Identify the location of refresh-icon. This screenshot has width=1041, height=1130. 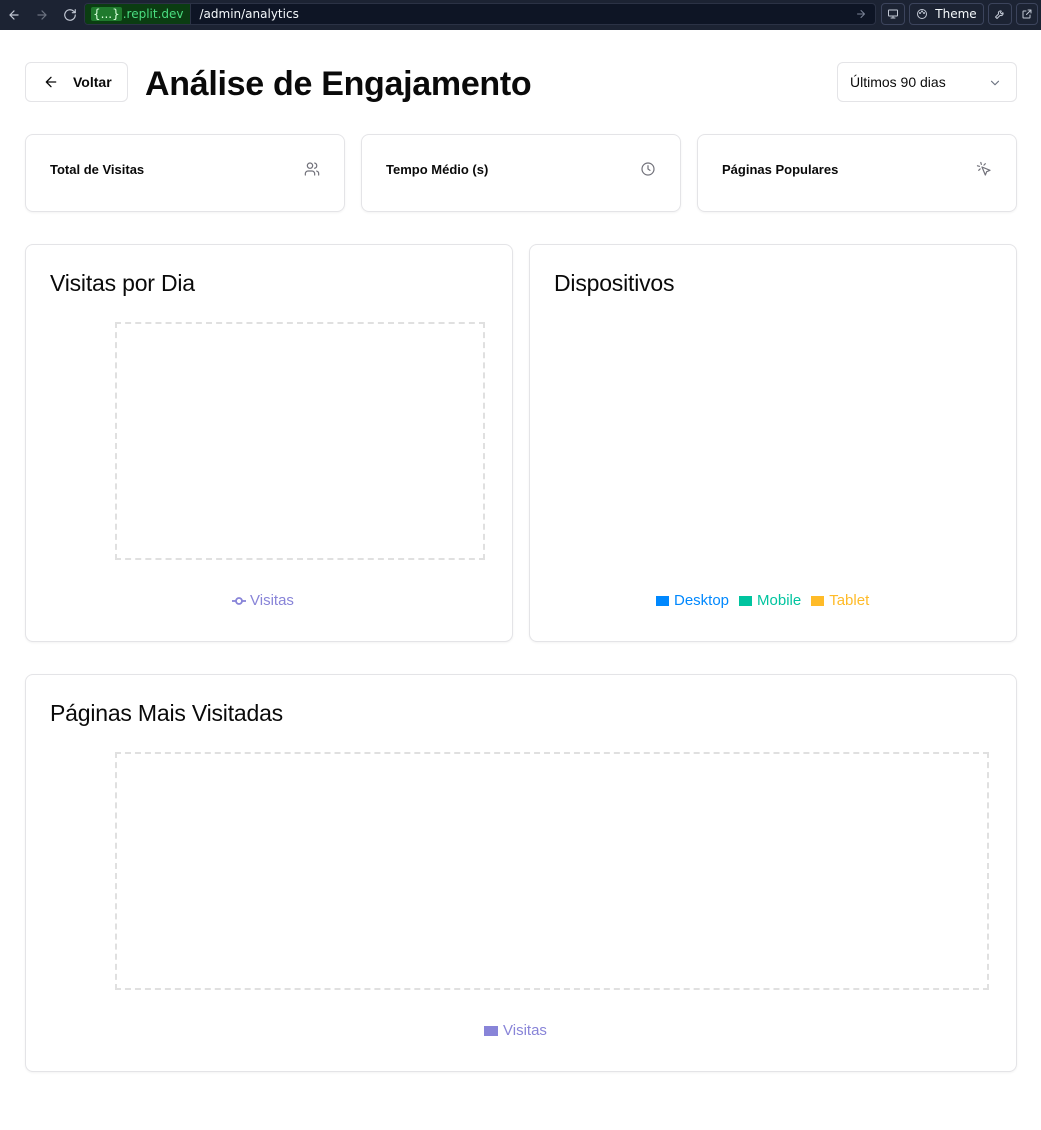
(70, 15).